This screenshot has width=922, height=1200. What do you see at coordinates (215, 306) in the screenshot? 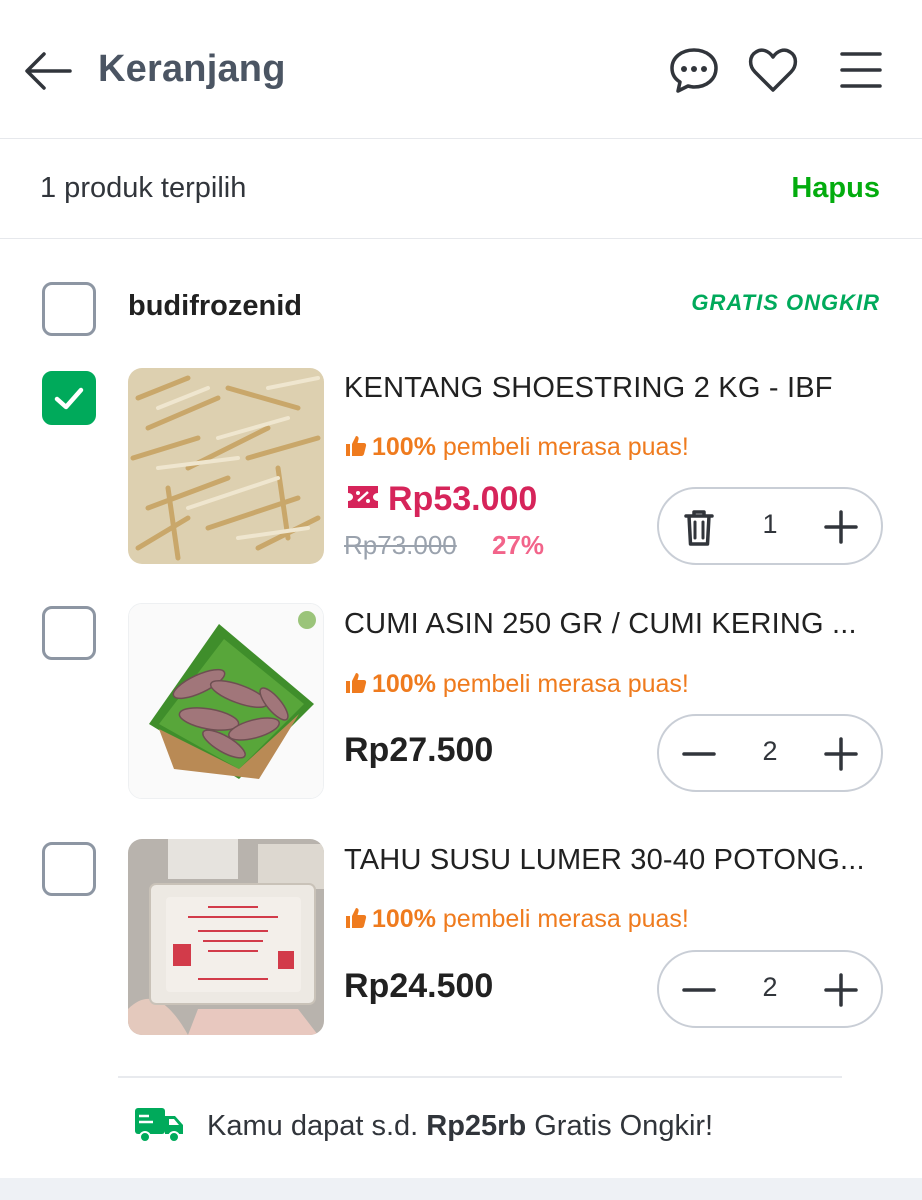
I see `shop-name: budifrozenid` at bounding box center [215, 306].